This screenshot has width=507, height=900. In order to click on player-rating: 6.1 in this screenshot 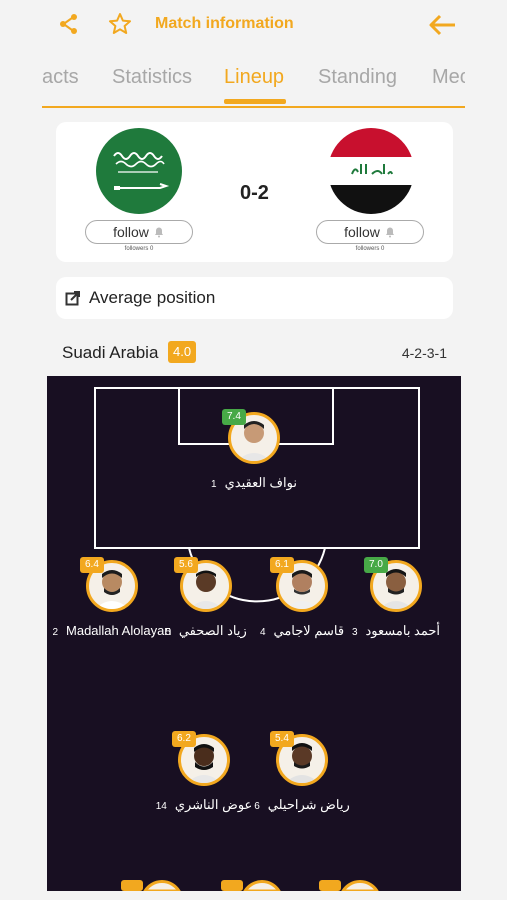, I will do `click(282, 565)`.